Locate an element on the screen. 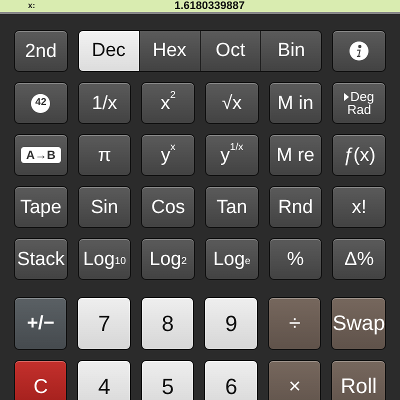  digit-key: 4 is located at coordinates (104, 380).